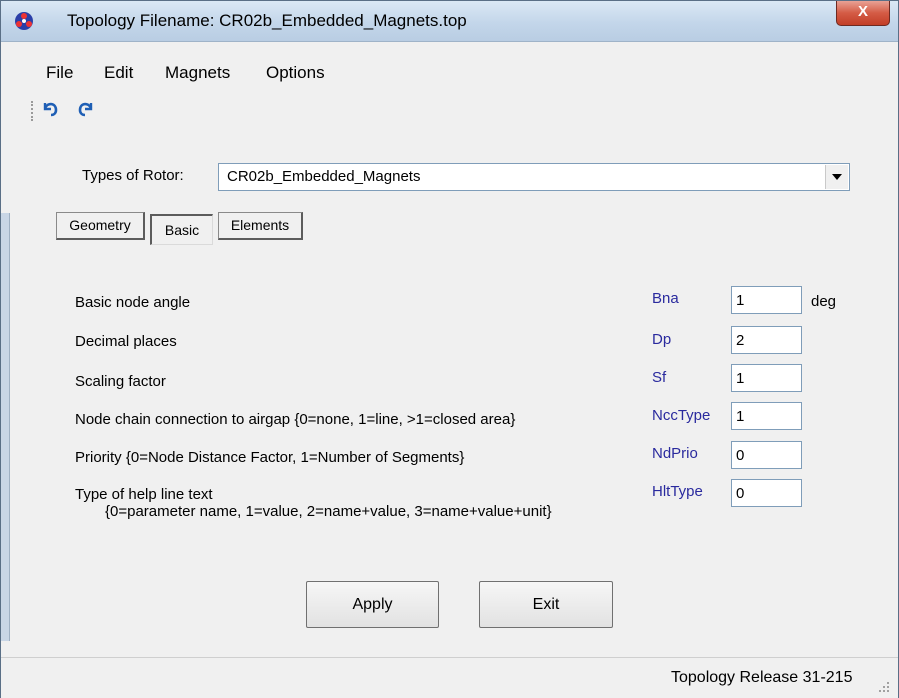  I want to click on tab-basic: Basic, so click(181, 229).